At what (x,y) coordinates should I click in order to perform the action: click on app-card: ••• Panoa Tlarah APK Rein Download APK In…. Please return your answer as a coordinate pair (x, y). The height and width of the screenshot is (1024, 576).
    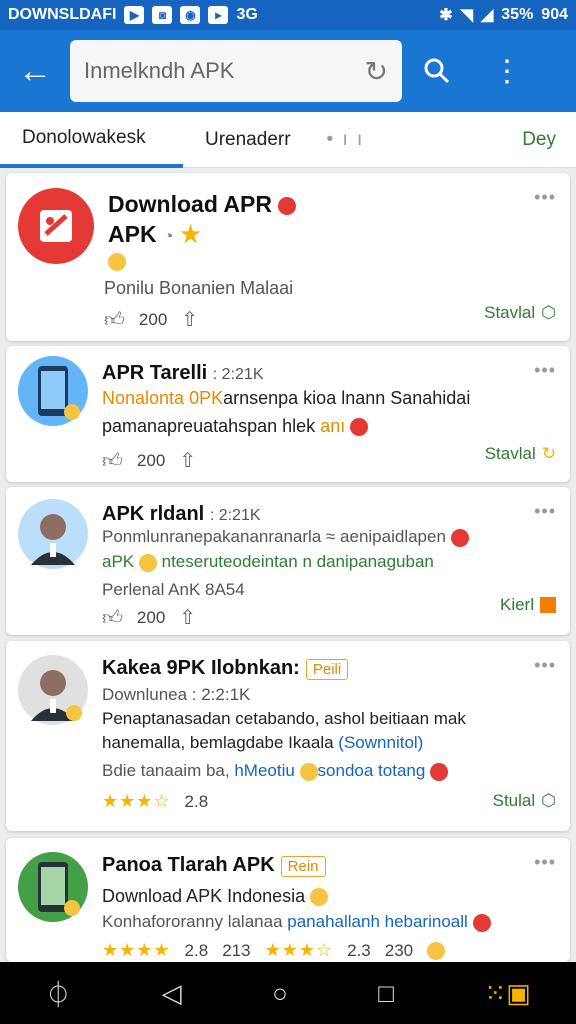
    Looking at the image, I should click on (288, 900).